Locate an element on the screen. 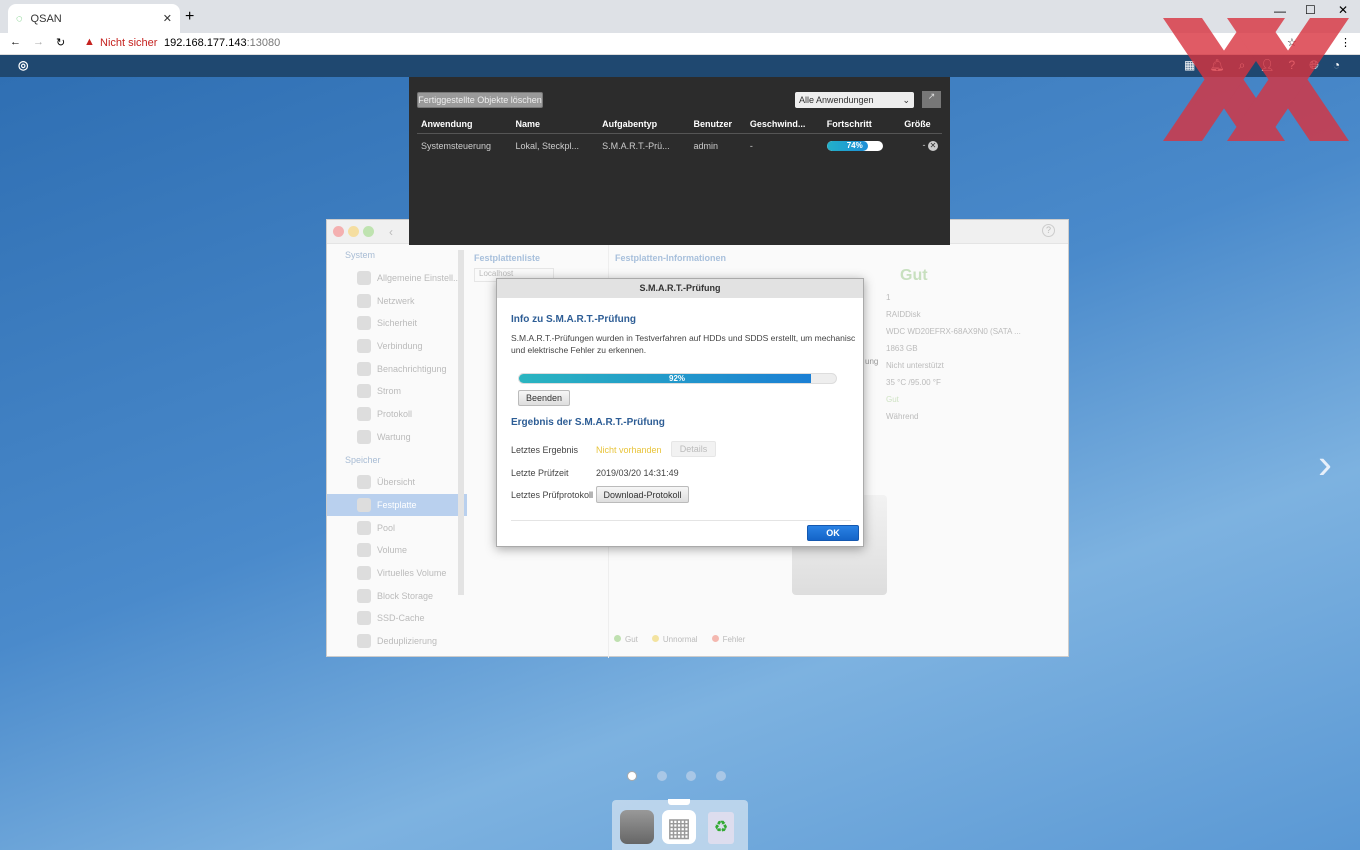 This screenshot has width=1360, height=850. sidebar-item: Block Storage is located at coordinates (397, 595).